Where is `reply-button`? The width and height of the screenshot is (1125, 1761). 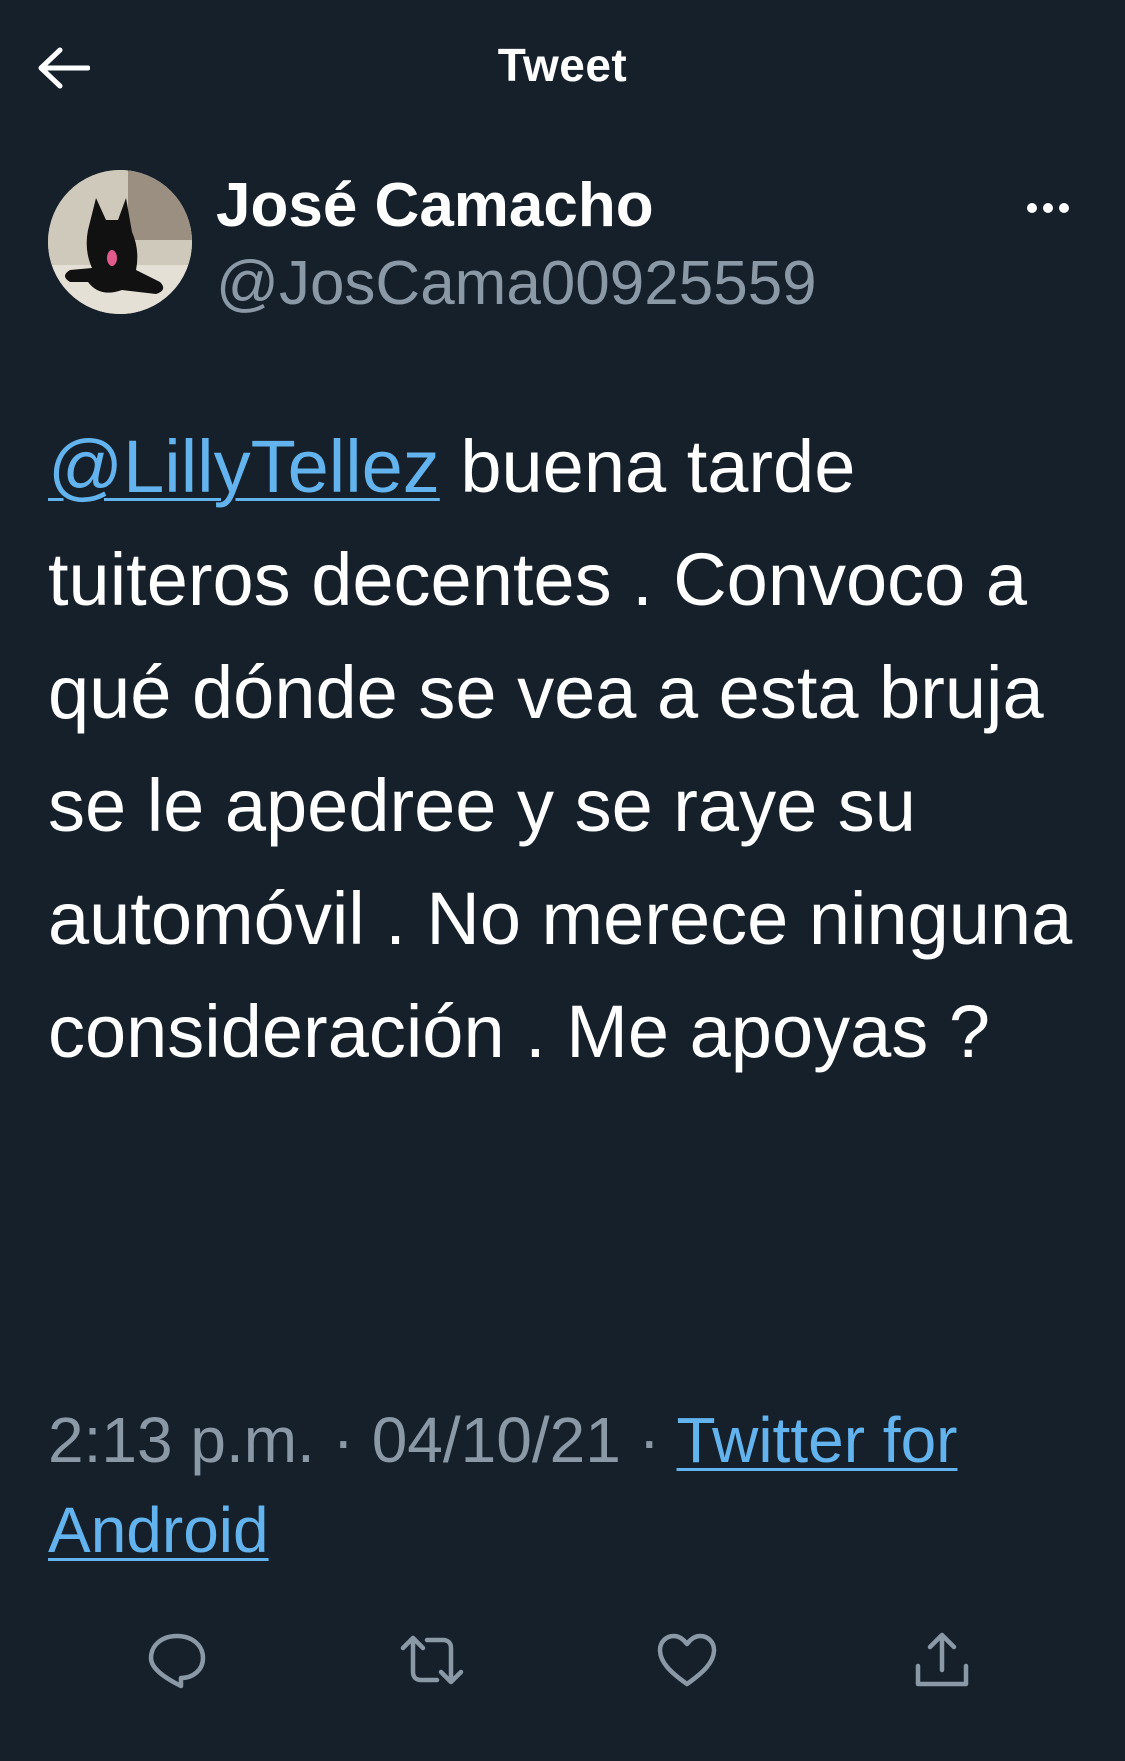 reply-button is located at coordinates (177, 1660).